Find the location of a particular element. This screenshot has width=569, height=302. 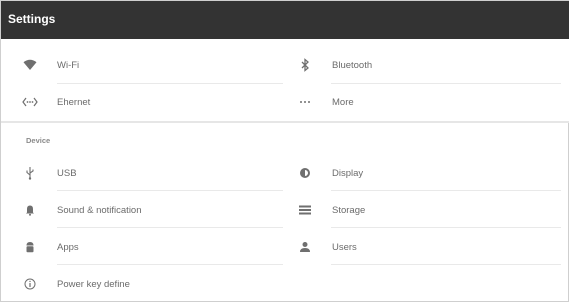

settings-item-bluetooth: Bluetooth is located at coordinates (334, 65).